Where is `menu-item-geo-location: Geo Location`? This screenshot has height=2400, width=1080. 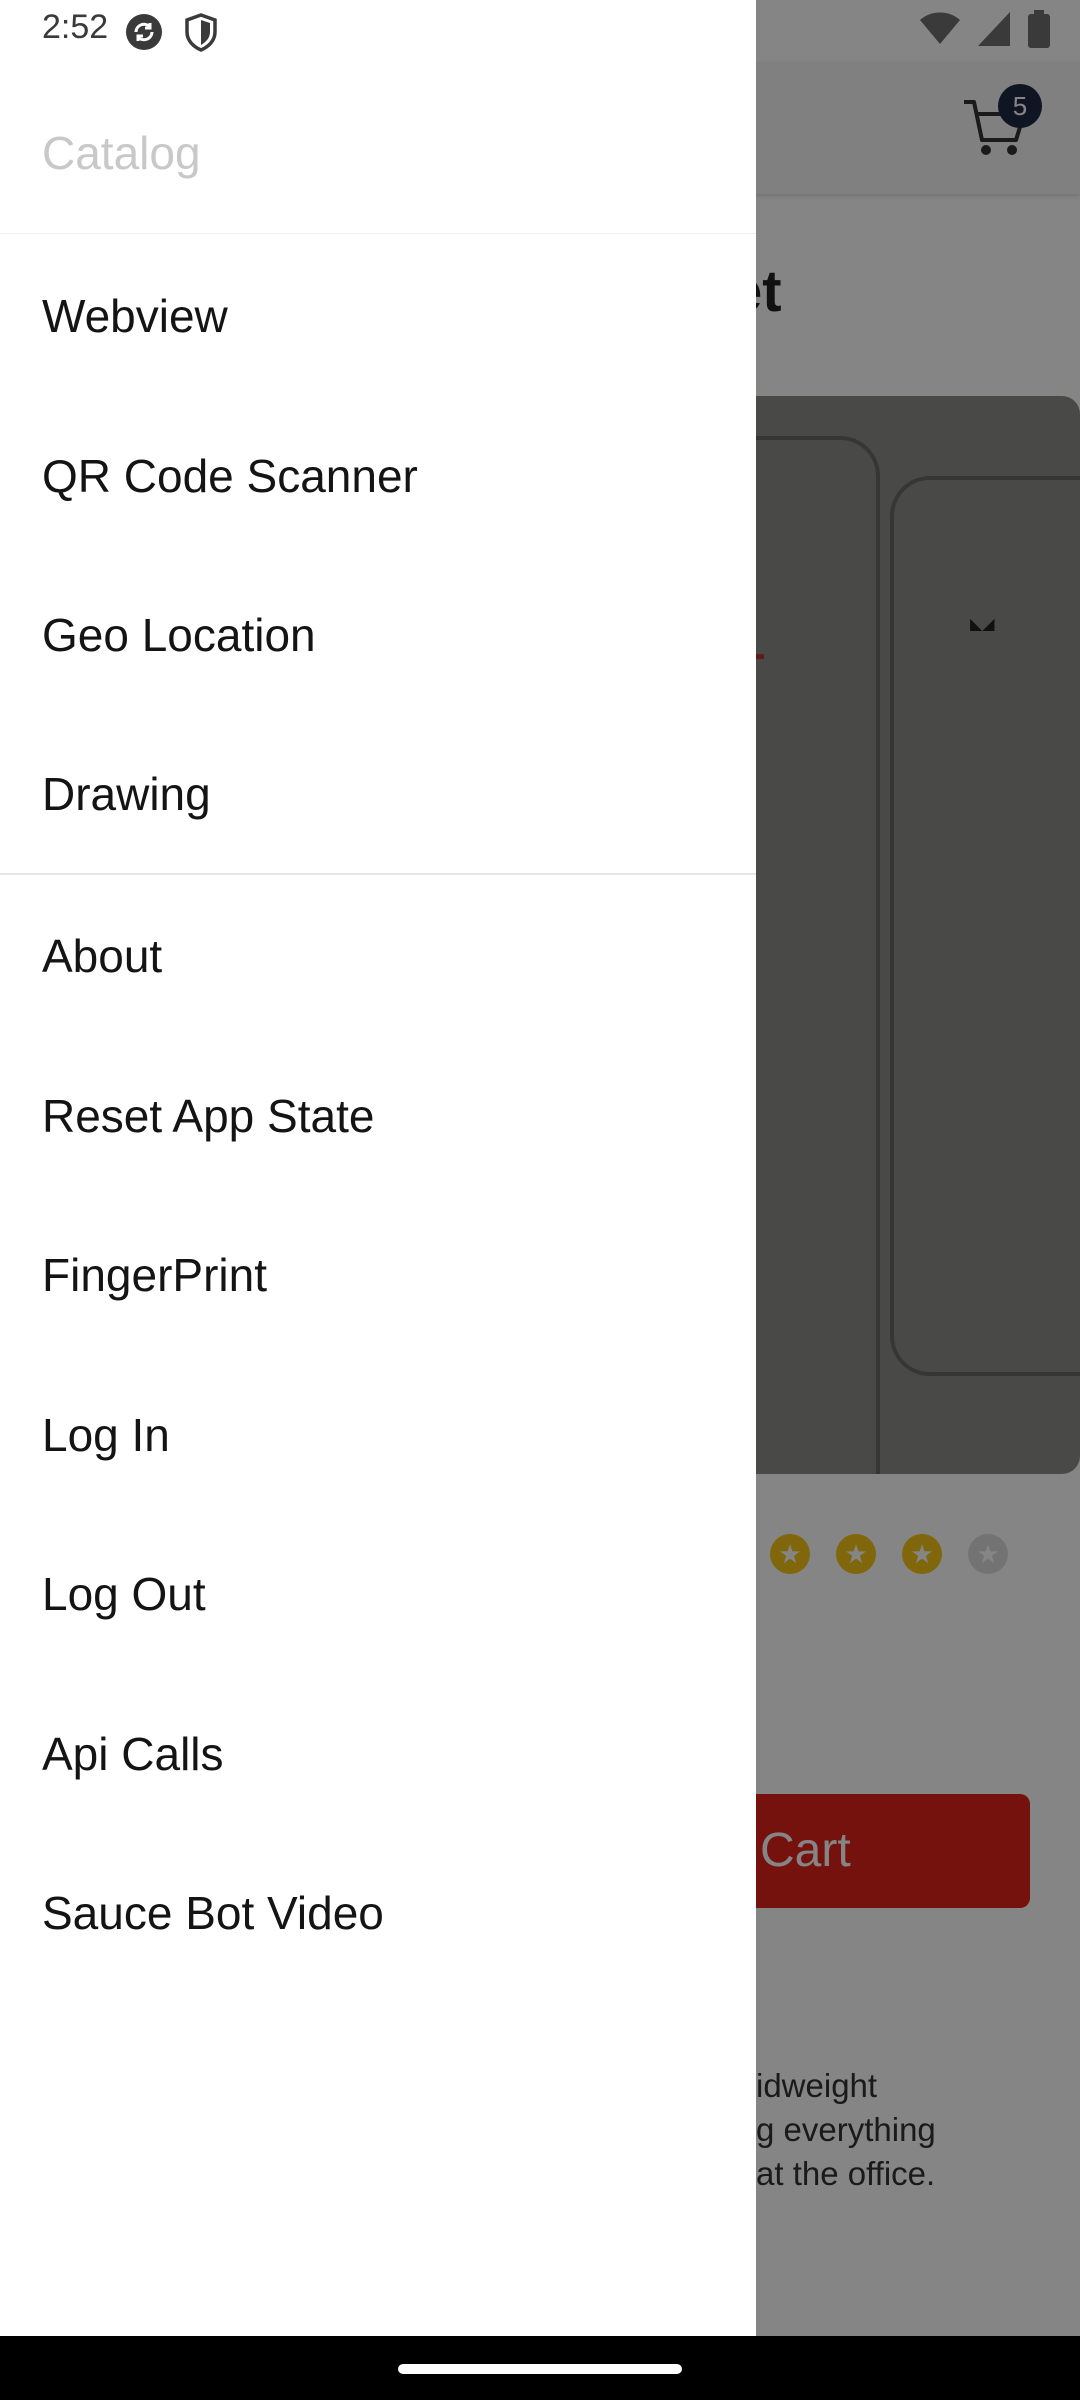 menu-item-geo-location: Geo Location is located at coordinates (378, 635).